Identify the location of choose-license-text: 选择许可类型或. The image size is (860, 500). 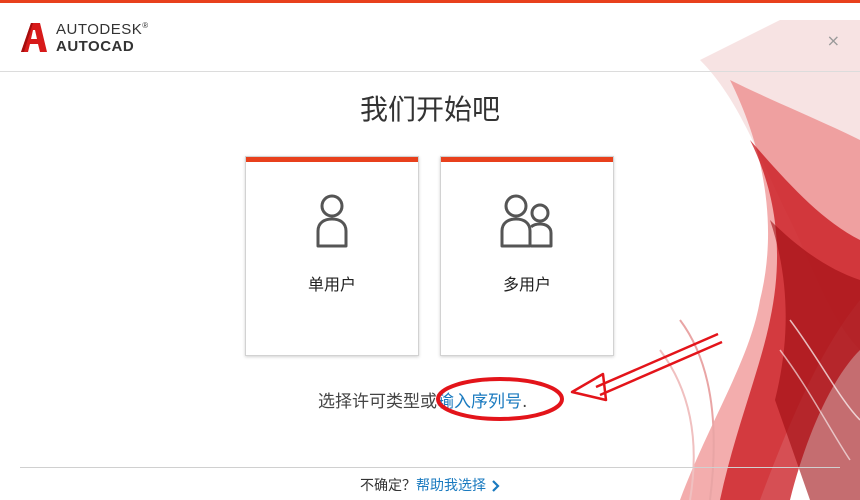
(377, 402).